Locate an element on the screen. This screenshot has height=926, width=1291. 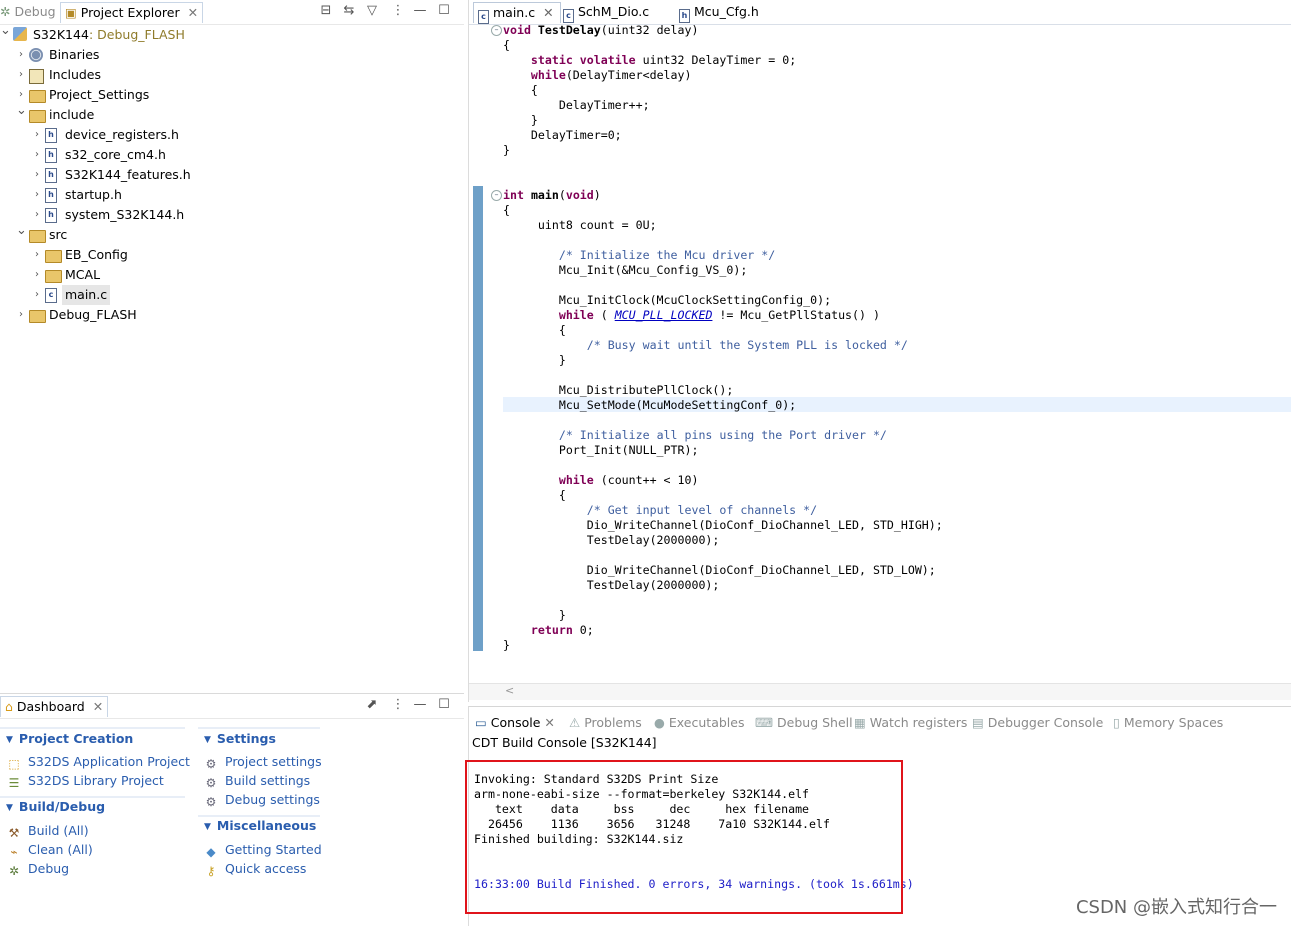
tab-schm-dio-c: c SchM_Dio.c is located at coordinates (606, 12).